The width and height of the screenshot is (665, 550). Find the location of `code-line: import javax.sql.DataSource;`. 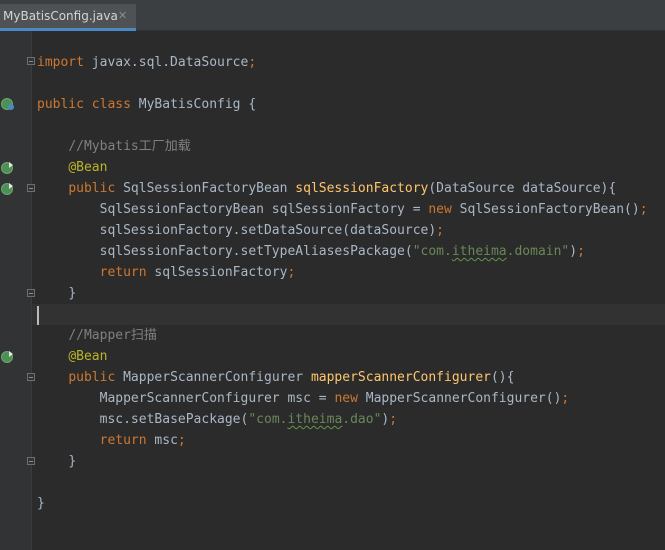

code-line: import javax.sql.DataSource; is located at coordinates (147, 62).